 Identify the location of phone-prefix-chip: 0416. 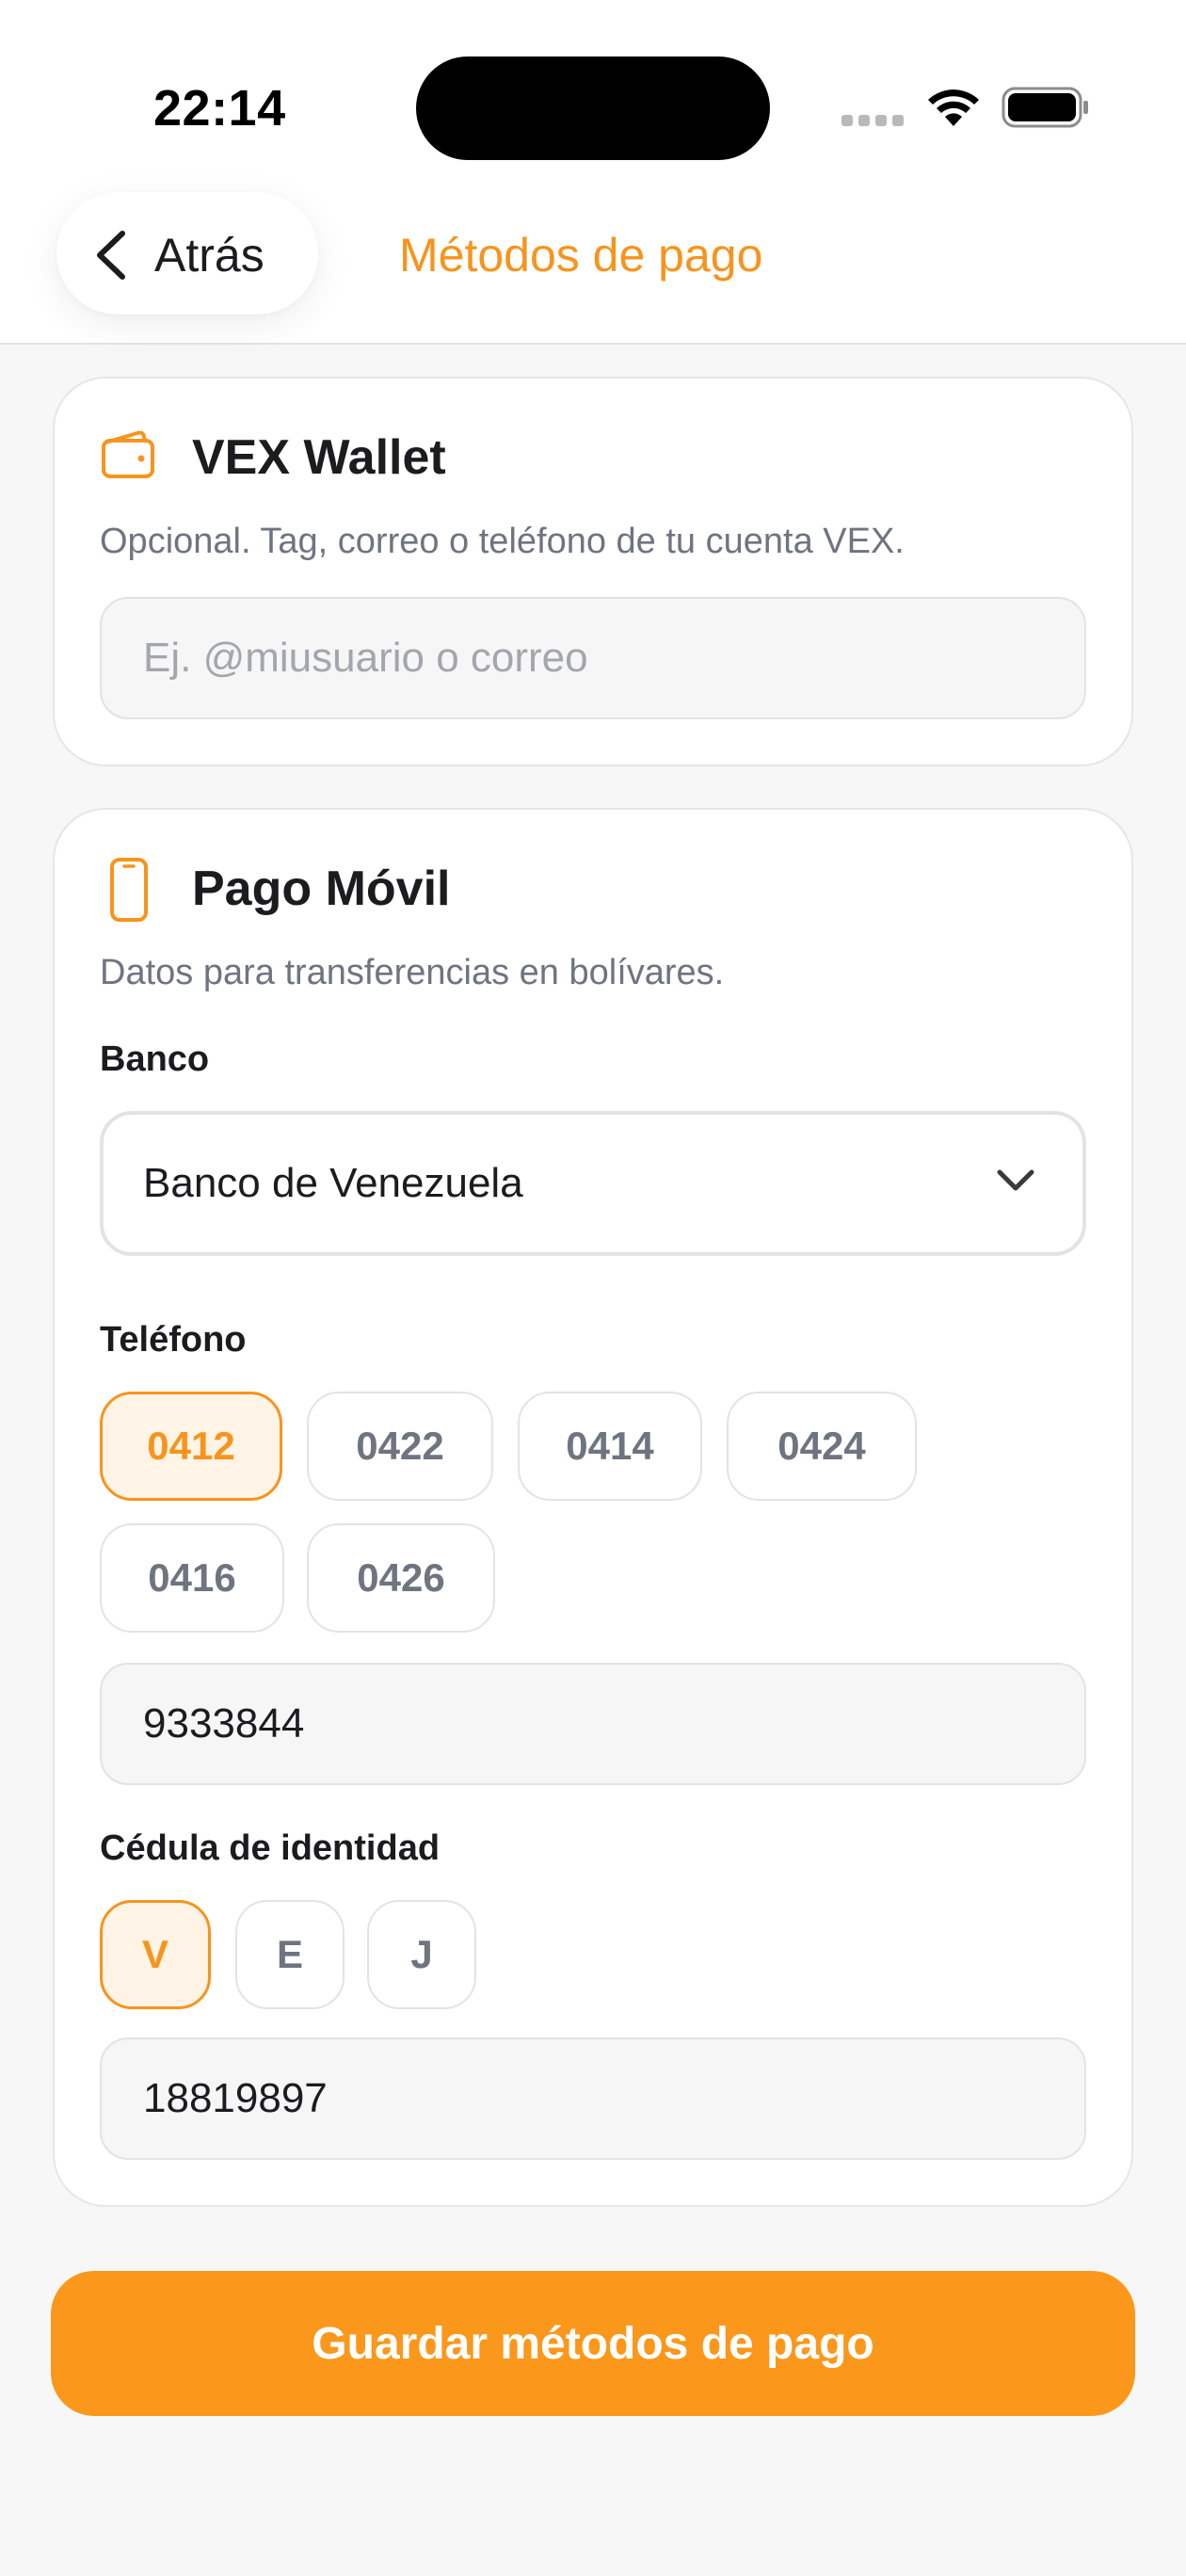
(192, 1578).